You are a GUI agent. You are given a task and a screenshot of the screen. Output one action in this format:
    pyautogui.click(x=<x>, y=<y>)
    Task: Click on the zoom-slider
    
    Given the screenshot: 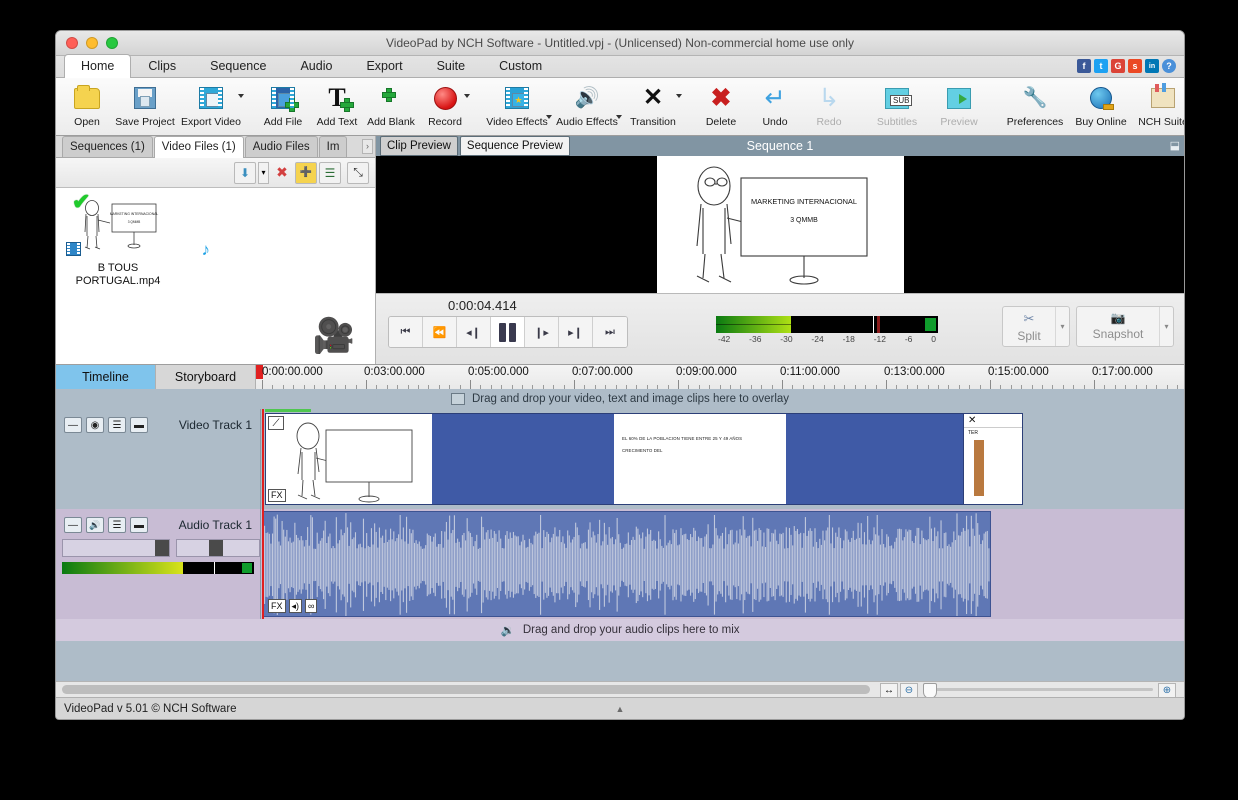 What is the action you would take?
    pyautogui.click(x=1038, y=691)
    